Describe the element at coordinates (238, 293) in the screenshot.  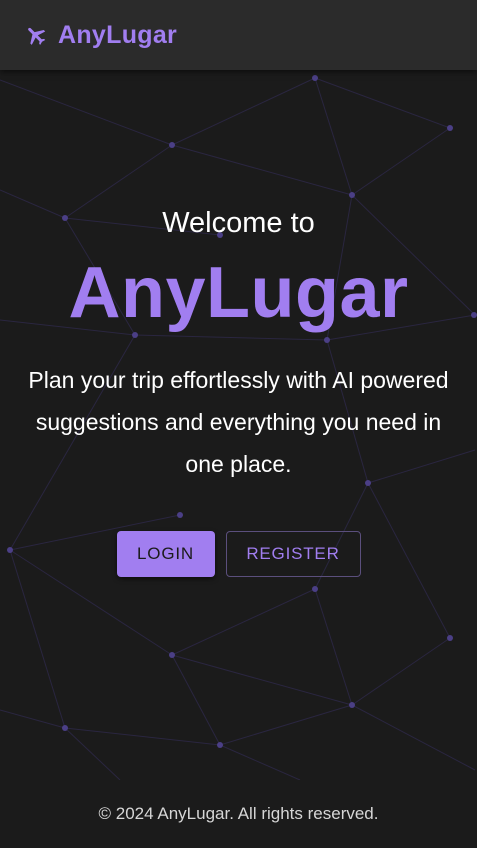
I see `hero-title: AnyLugar` at that location.